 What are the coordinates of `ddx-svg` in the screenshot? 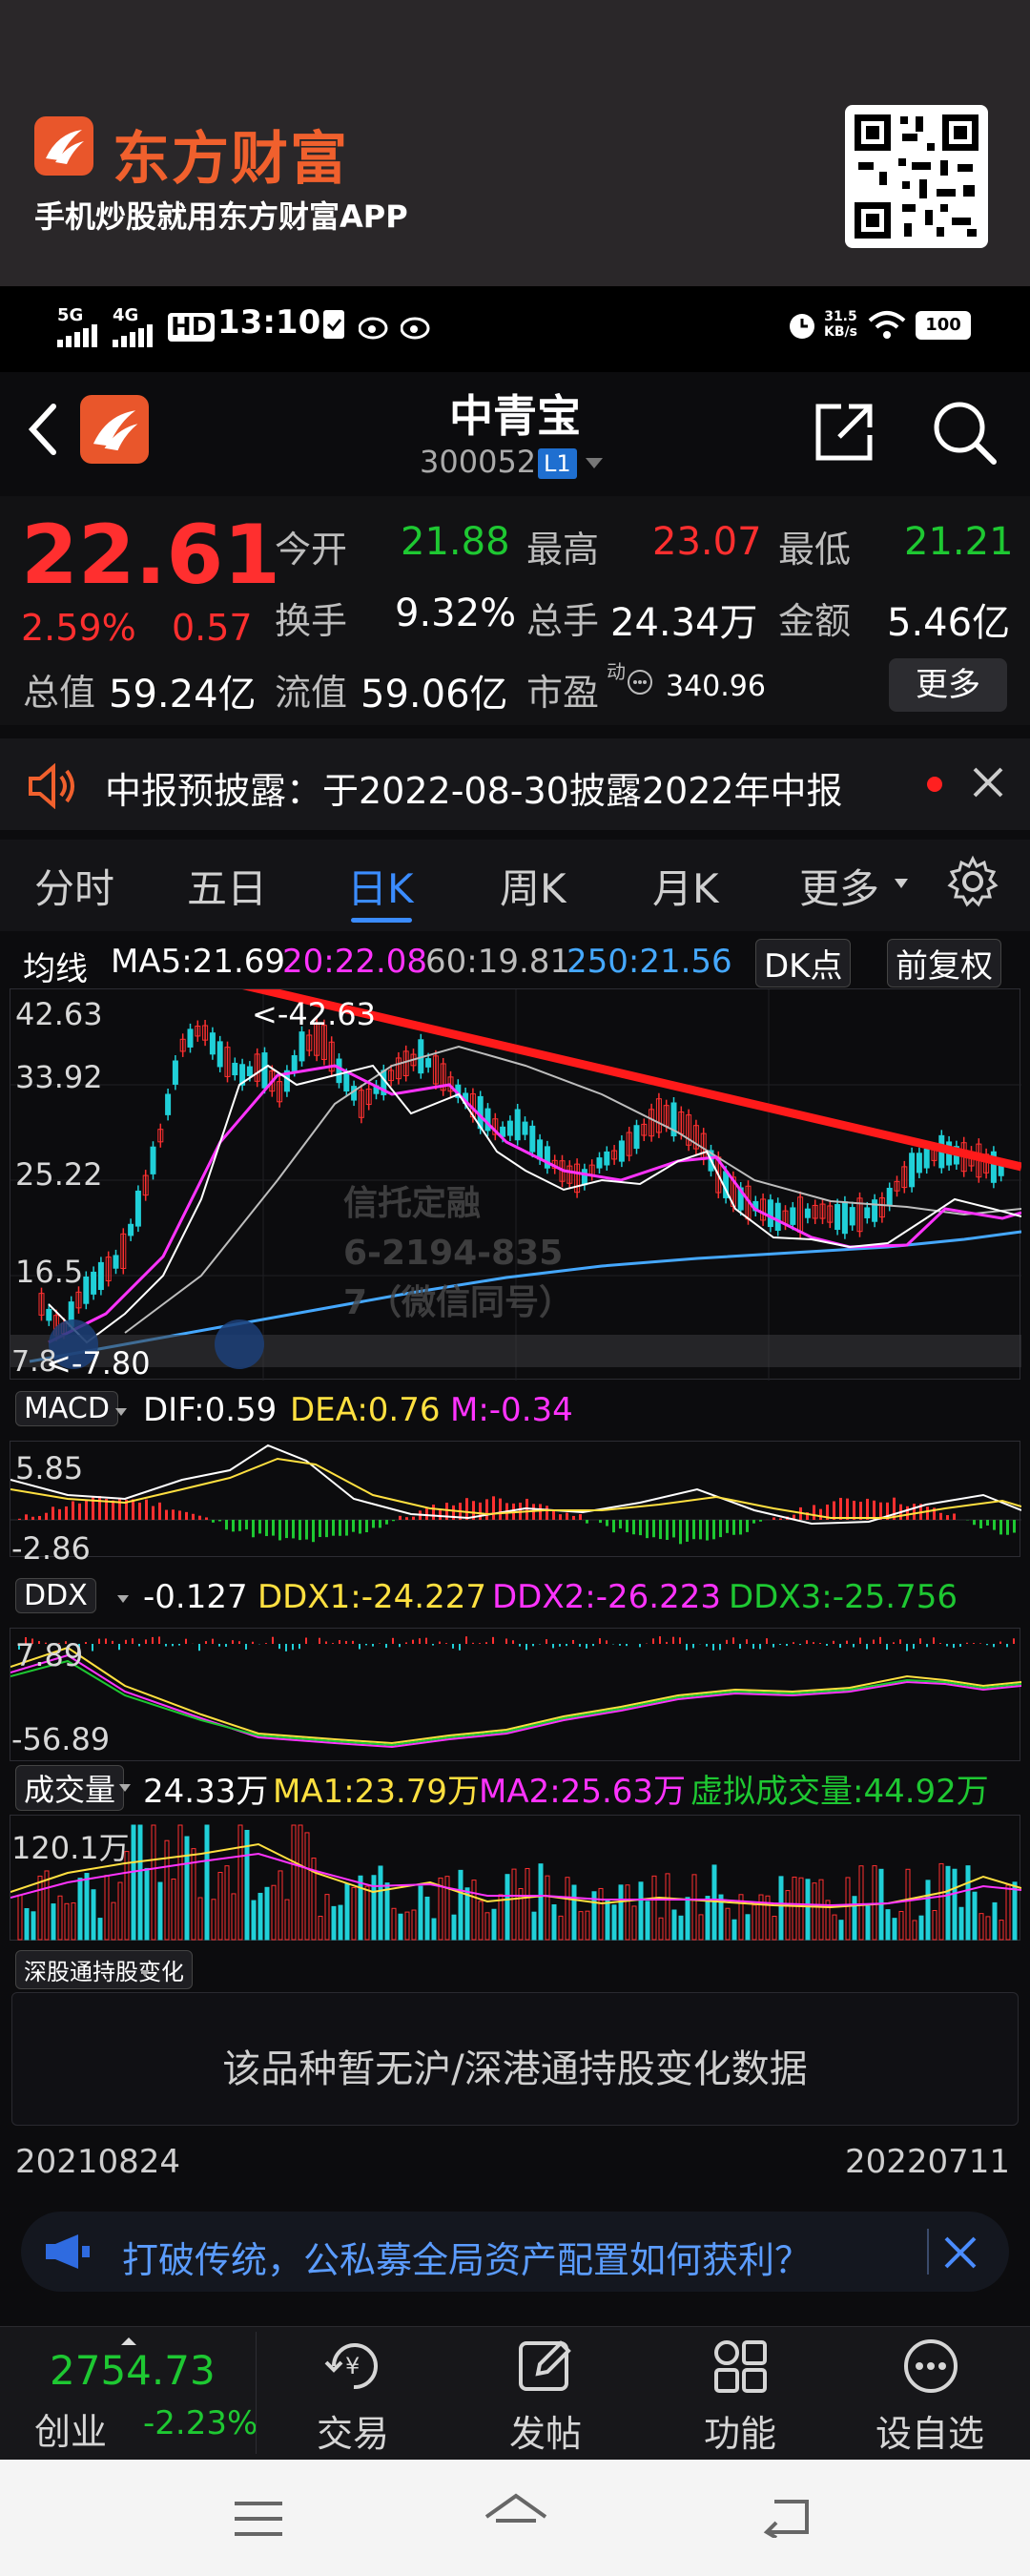 It's located at (516, 1692).